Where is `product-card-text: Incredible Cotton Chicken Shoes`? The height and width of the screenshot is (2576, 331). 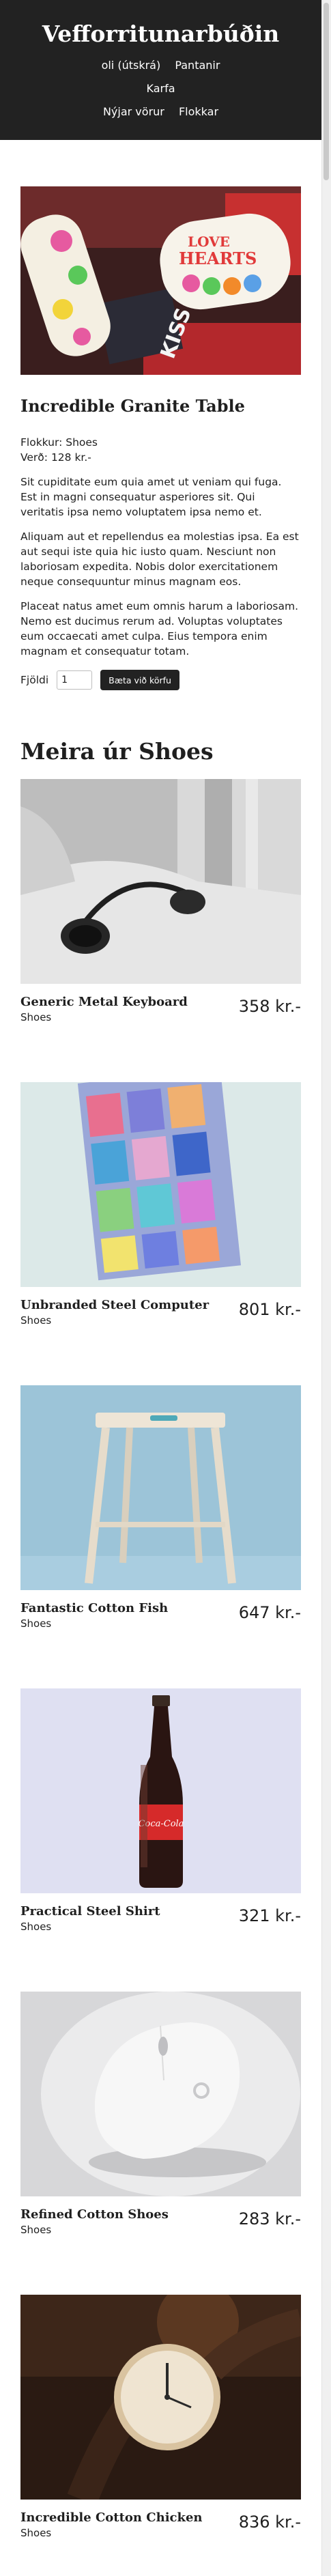
product-card-text: Incredible Cotton Chicken Shoes is located at coordinates (111, 2525).